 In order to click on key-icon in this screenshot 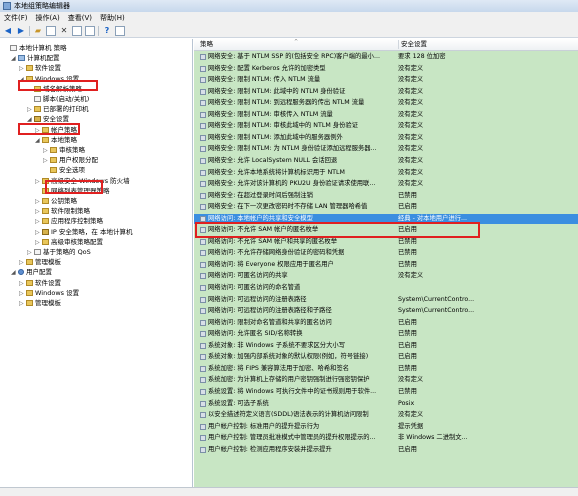, I will do `click(45, 231)`.